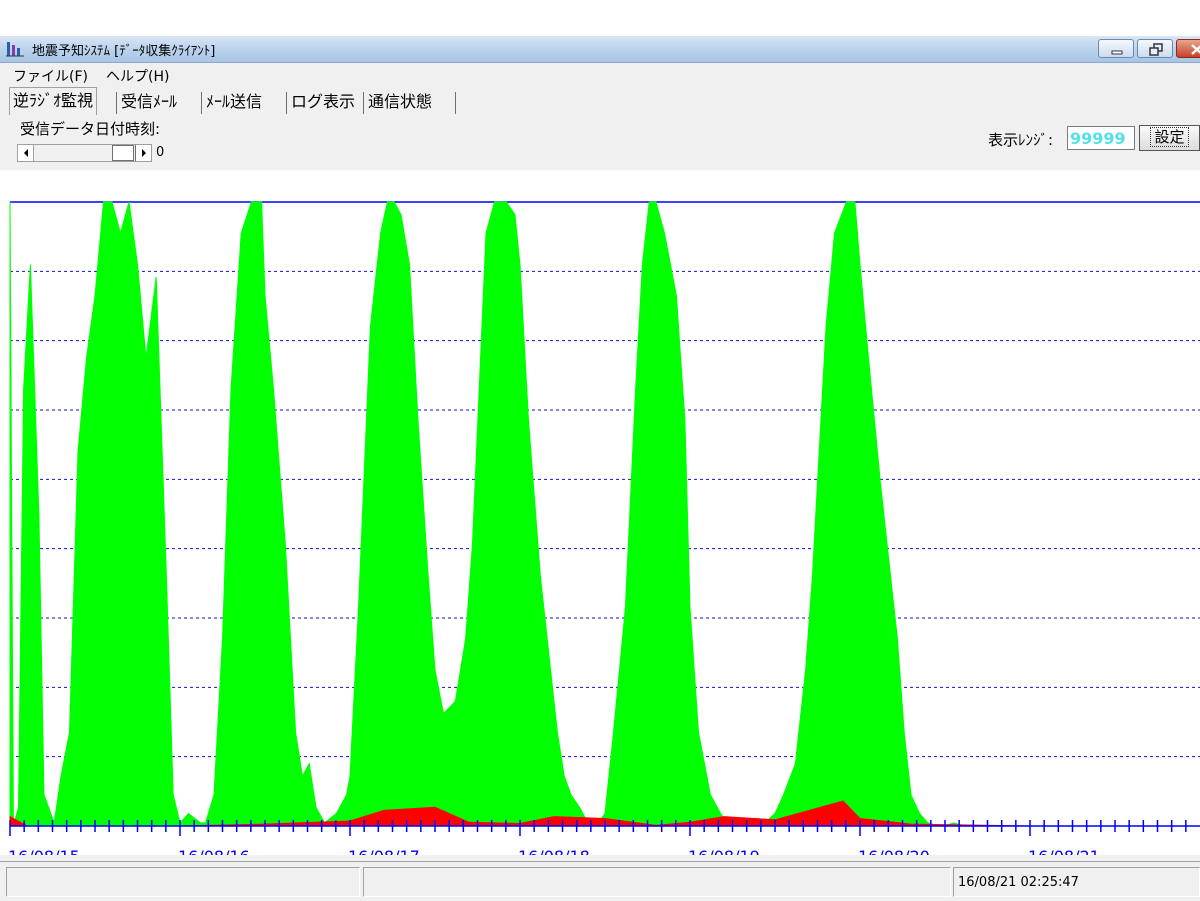  What do you see at coordinates (384, 851) in the screenshot?
I see `x-tick-label: 16/08/17` at bounding box center [384, 851].